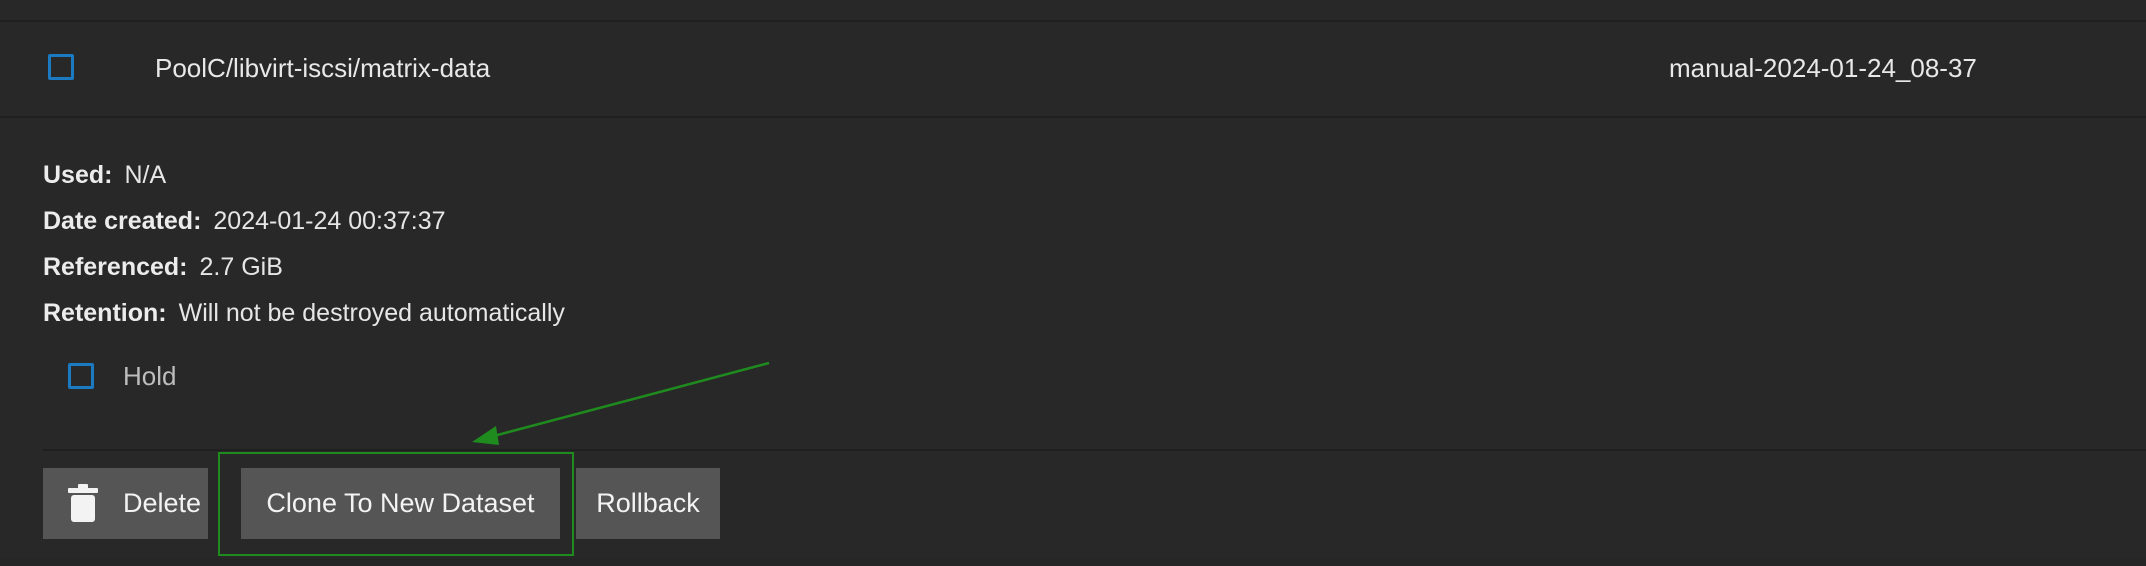 The width and height of the screenshot is (2146, 566). I want to click on detail-date-created: Date created: 2024-01-24 00:37:37, so click(244, 221).